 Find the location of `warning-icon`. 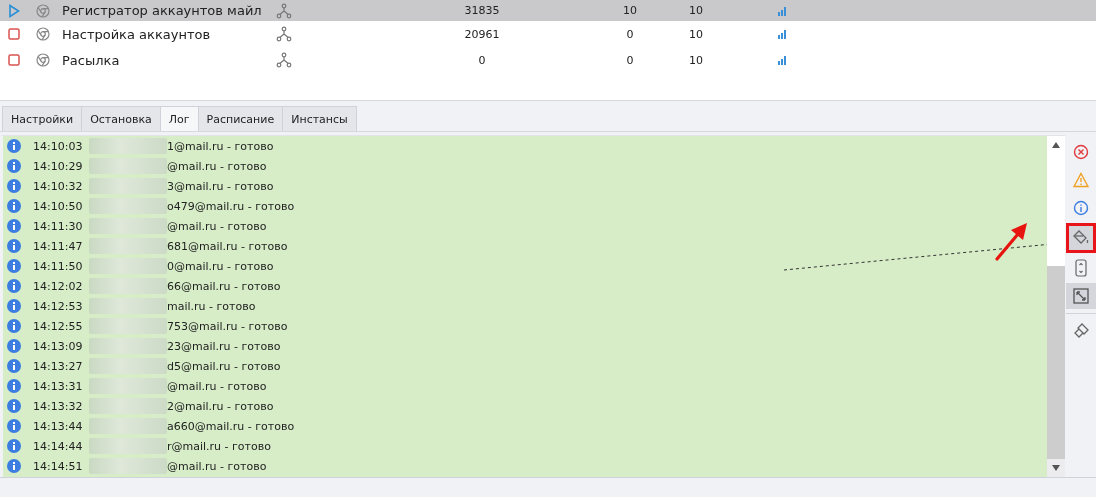

warning-icon is located at coordinates (1080, 180).